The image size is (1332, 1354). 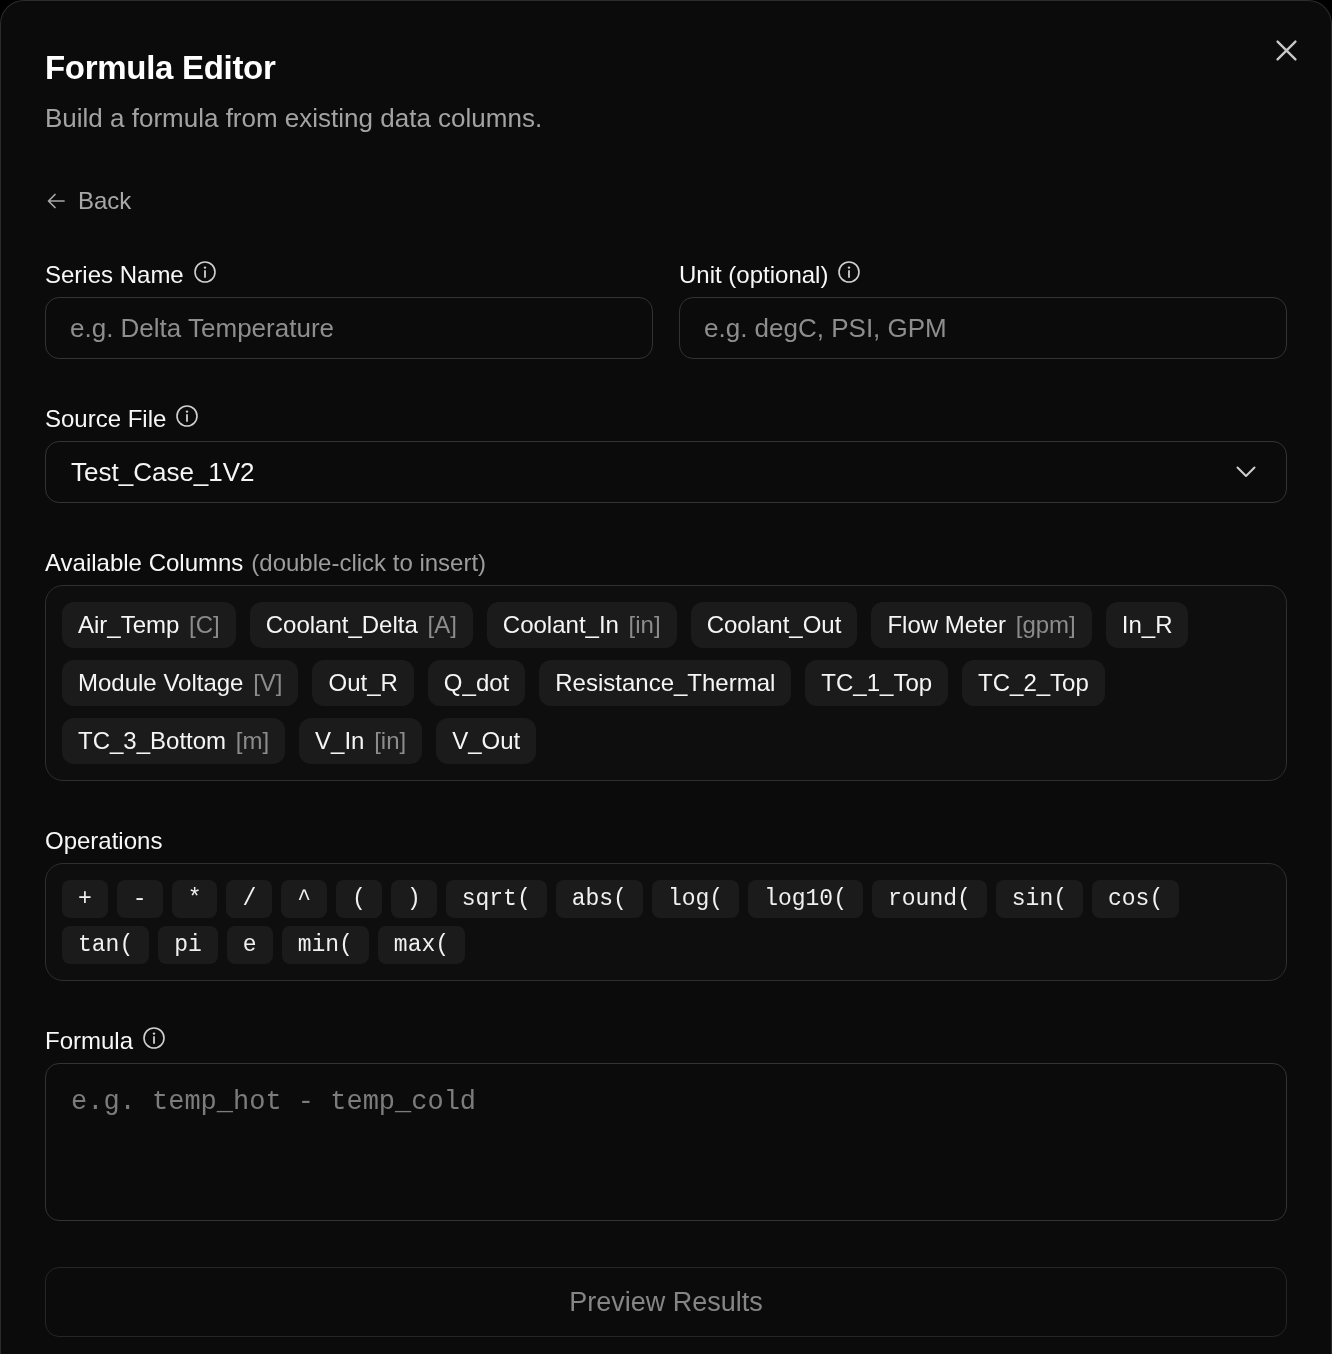 I want to click on operator-button: cos(, so click(x=1136, y=899).